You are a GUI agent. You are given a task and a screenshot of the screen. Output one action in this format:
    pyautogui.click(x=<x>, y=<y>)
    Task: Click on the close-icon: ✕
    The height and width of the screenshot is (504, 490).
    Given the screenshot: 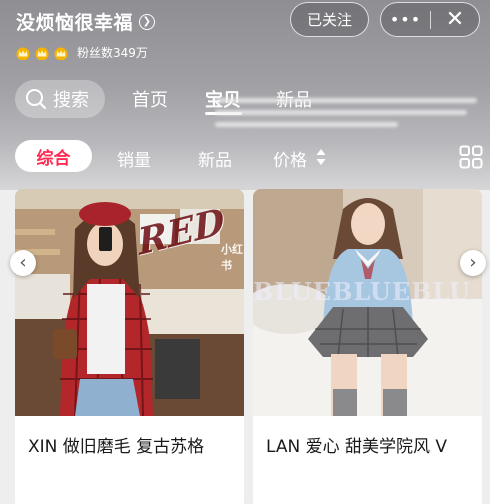 What is the action you would take?
    pyautogui.click(x=455, y=19)
    